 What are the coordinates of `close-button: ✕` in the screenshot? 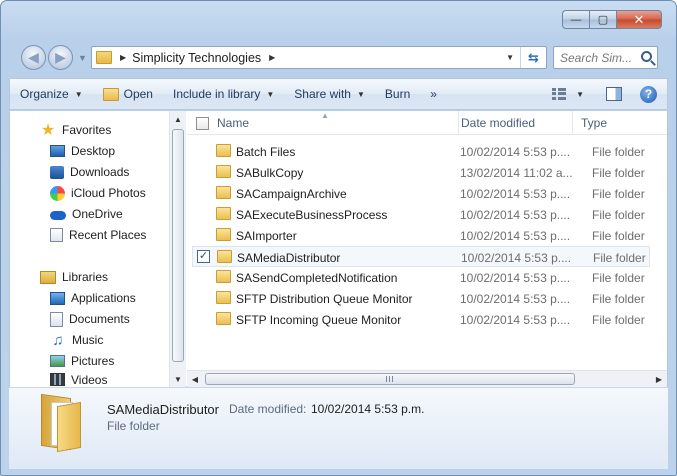 It's located at (639, 19).